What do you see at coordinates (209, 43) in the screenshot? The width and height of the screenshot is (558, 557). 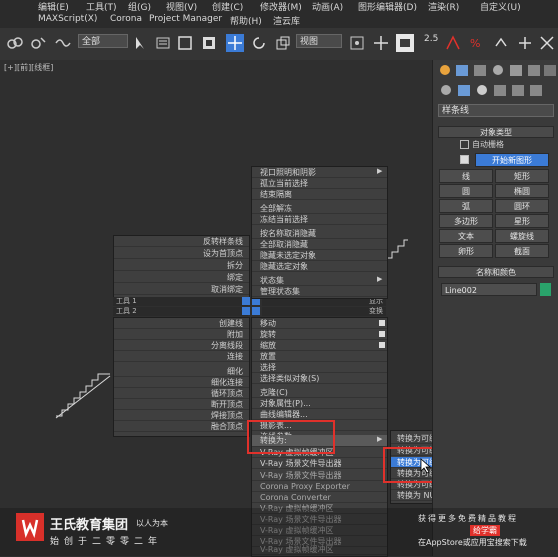 I see `window-crossing-icon` at bounding box center [209, 43].